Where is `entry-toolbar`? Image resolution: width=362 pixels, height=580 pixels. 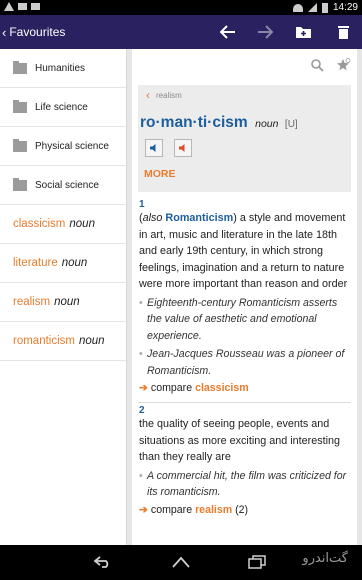
entry-toolbar is located at coordinates (331, 68).